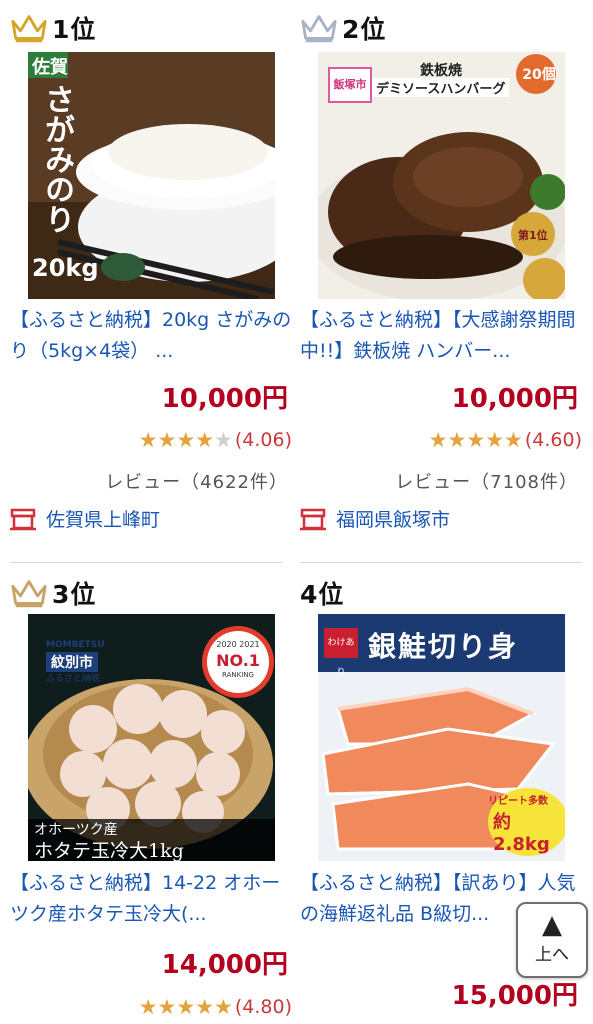 Image resolution: width=593 pixels, height=1024 pixels. I want to click on review-count-link: レビュー（7108件）, so click(486, 481).